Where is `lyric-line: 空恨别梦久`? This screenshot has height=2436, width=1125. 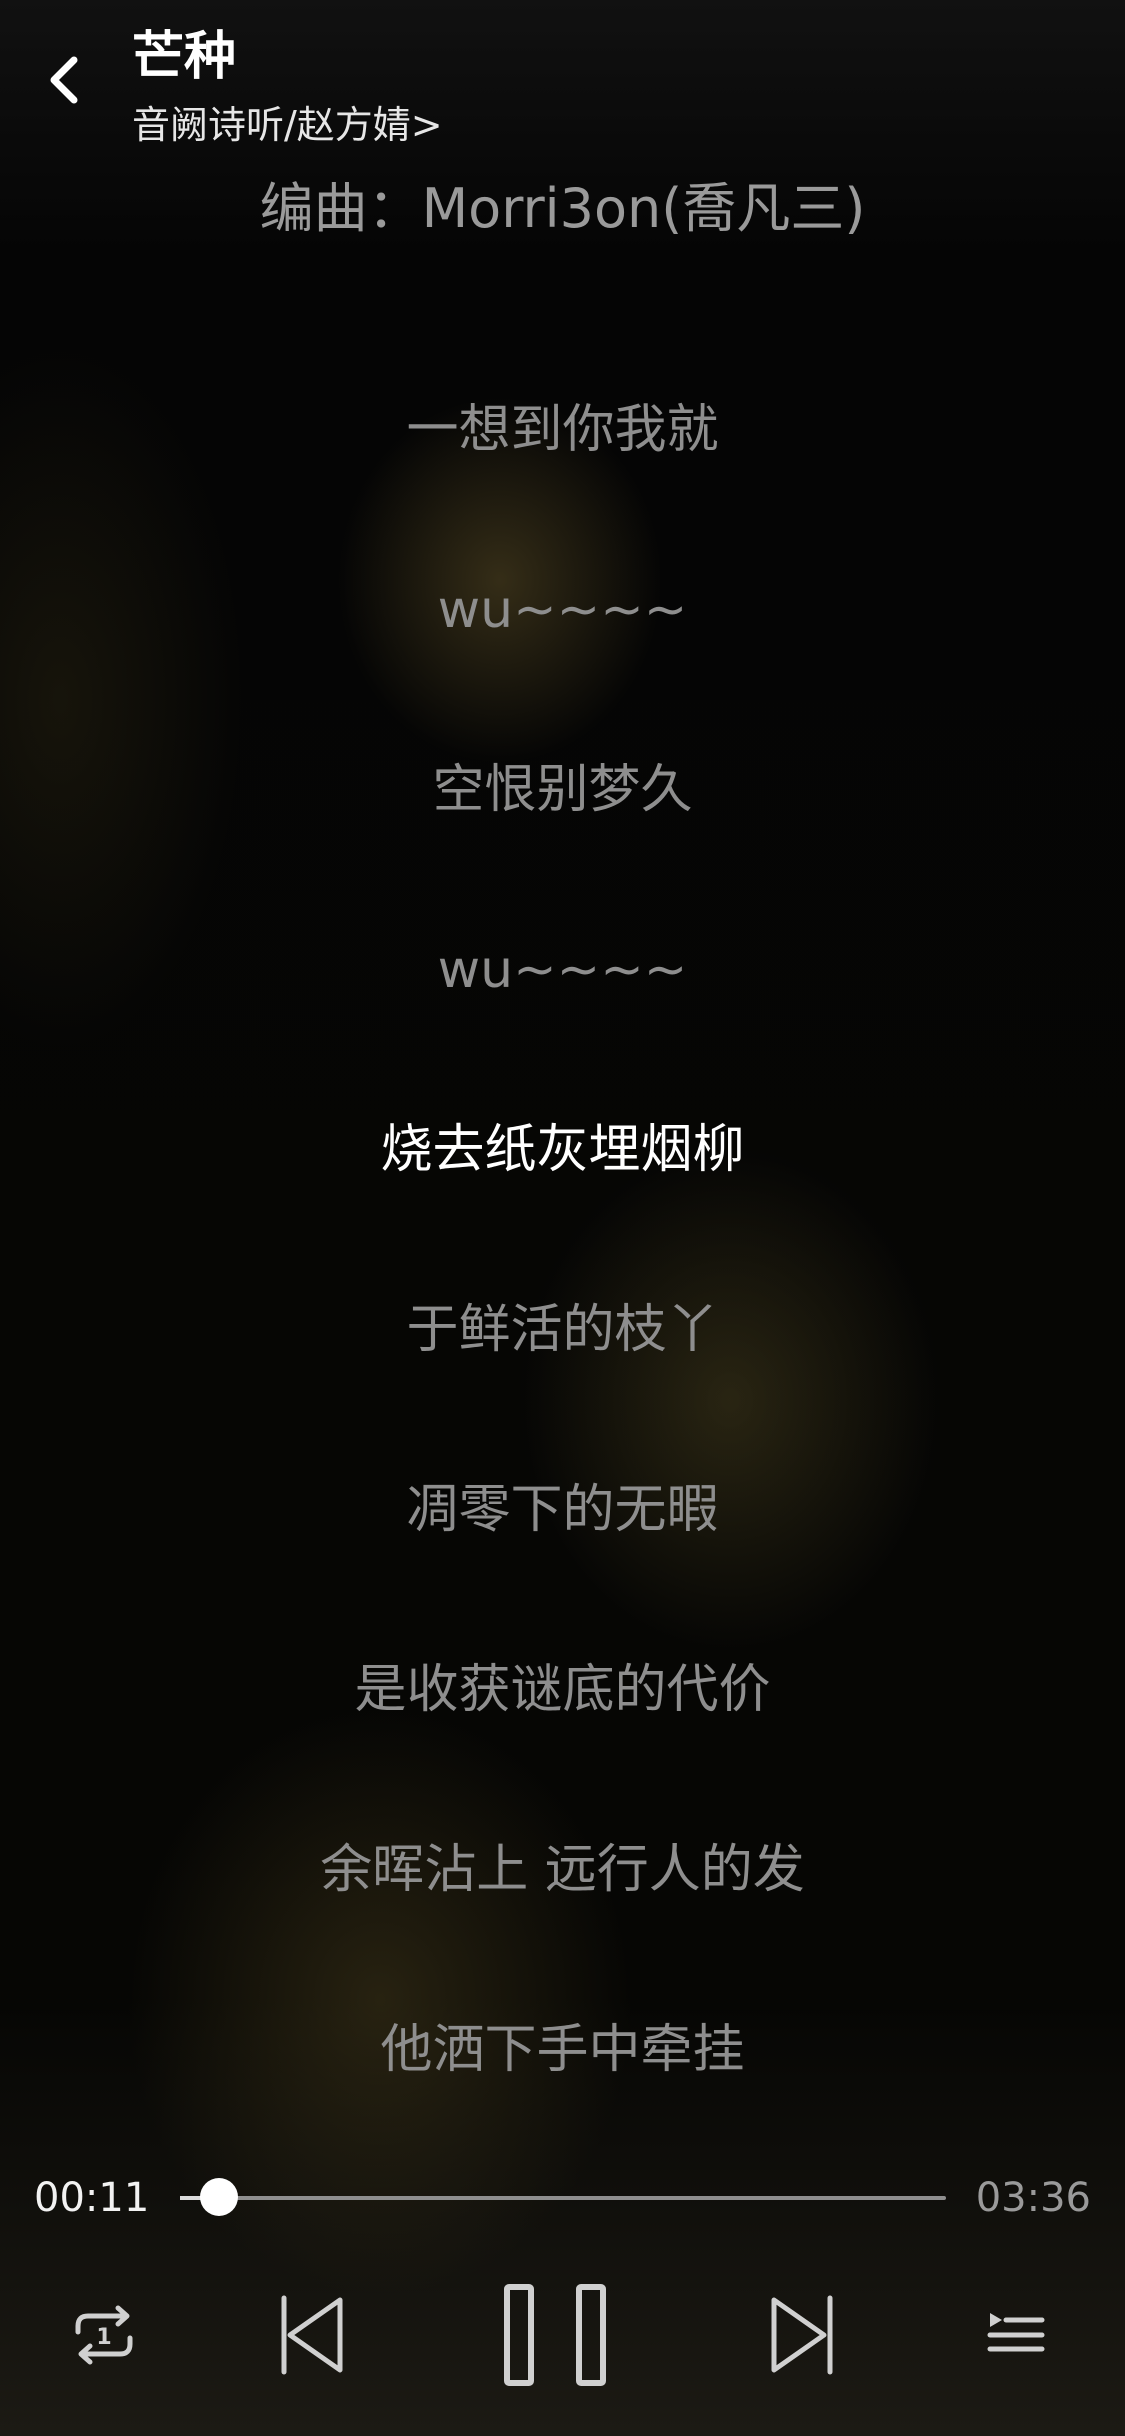 lyric-line: 空恨别梦久 is located at coordinates (562, 790).